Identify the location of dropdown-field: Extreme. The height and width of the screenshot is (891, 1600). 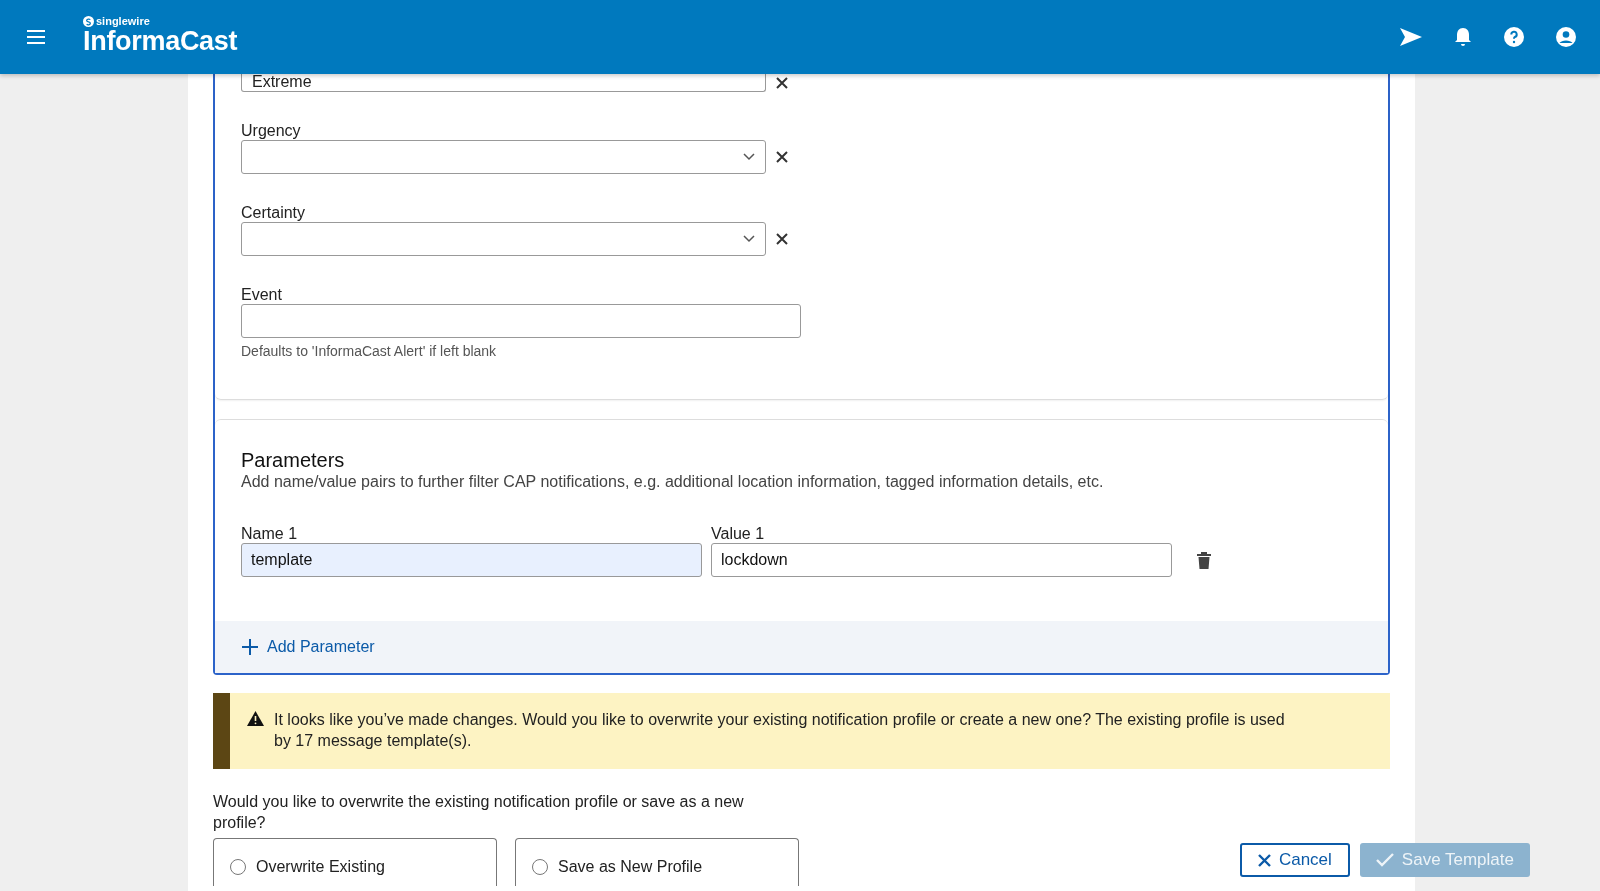
(503, 83).